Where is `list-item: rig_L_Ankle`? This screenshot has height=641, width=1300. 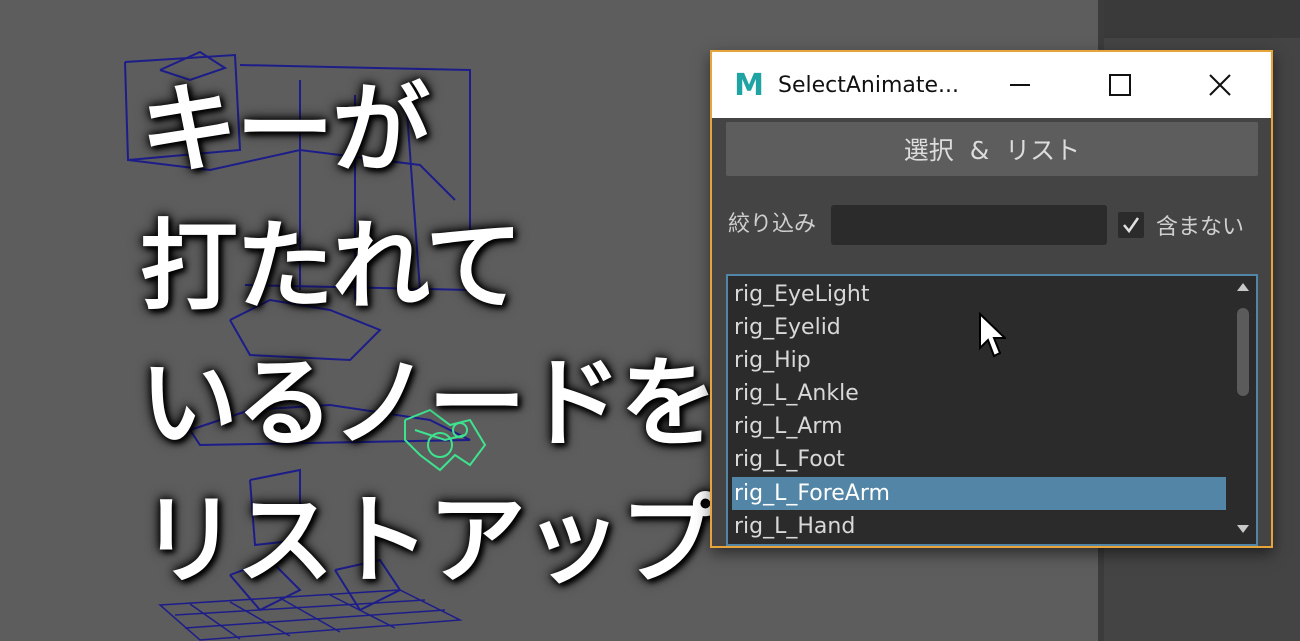
list-item: rig_L_Ankle is located at coordinates (979, 393).